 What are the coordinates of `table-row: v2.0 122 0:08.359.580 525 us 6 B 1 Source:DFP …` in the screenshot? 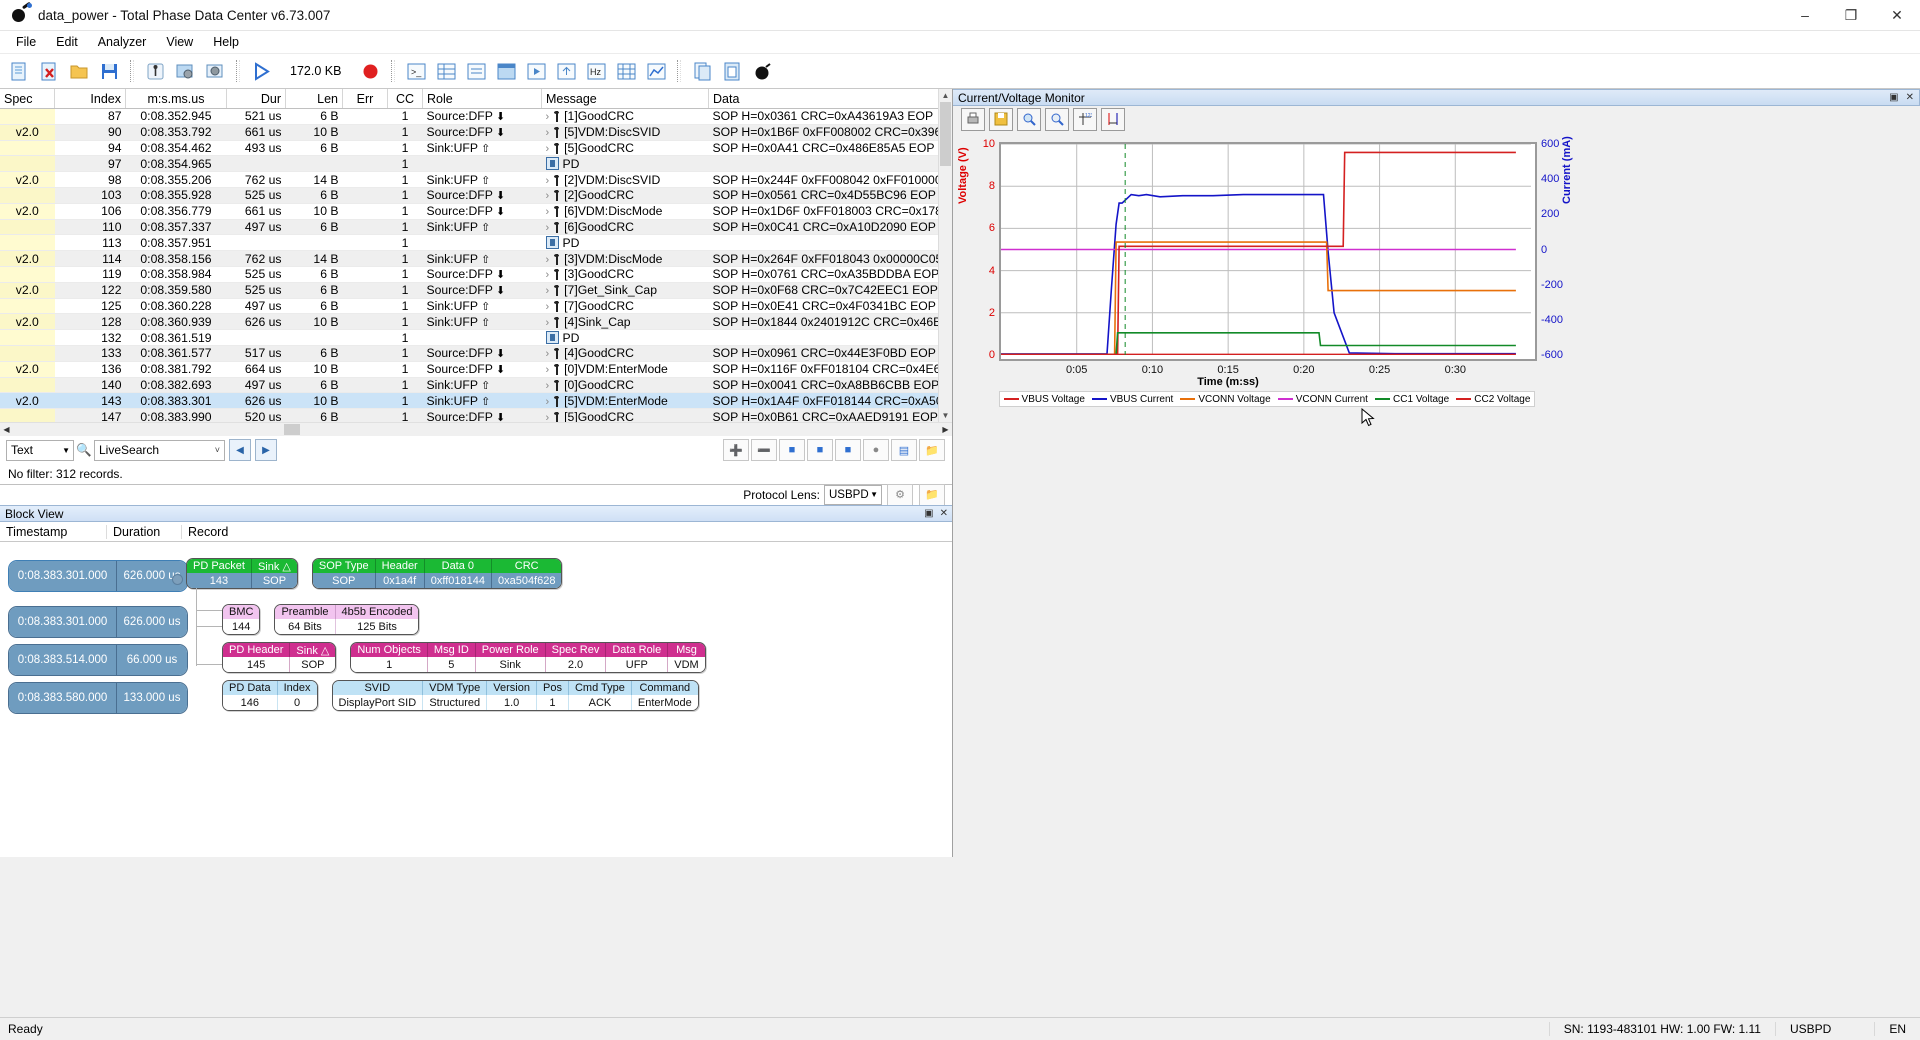 It's located at (476, 290).